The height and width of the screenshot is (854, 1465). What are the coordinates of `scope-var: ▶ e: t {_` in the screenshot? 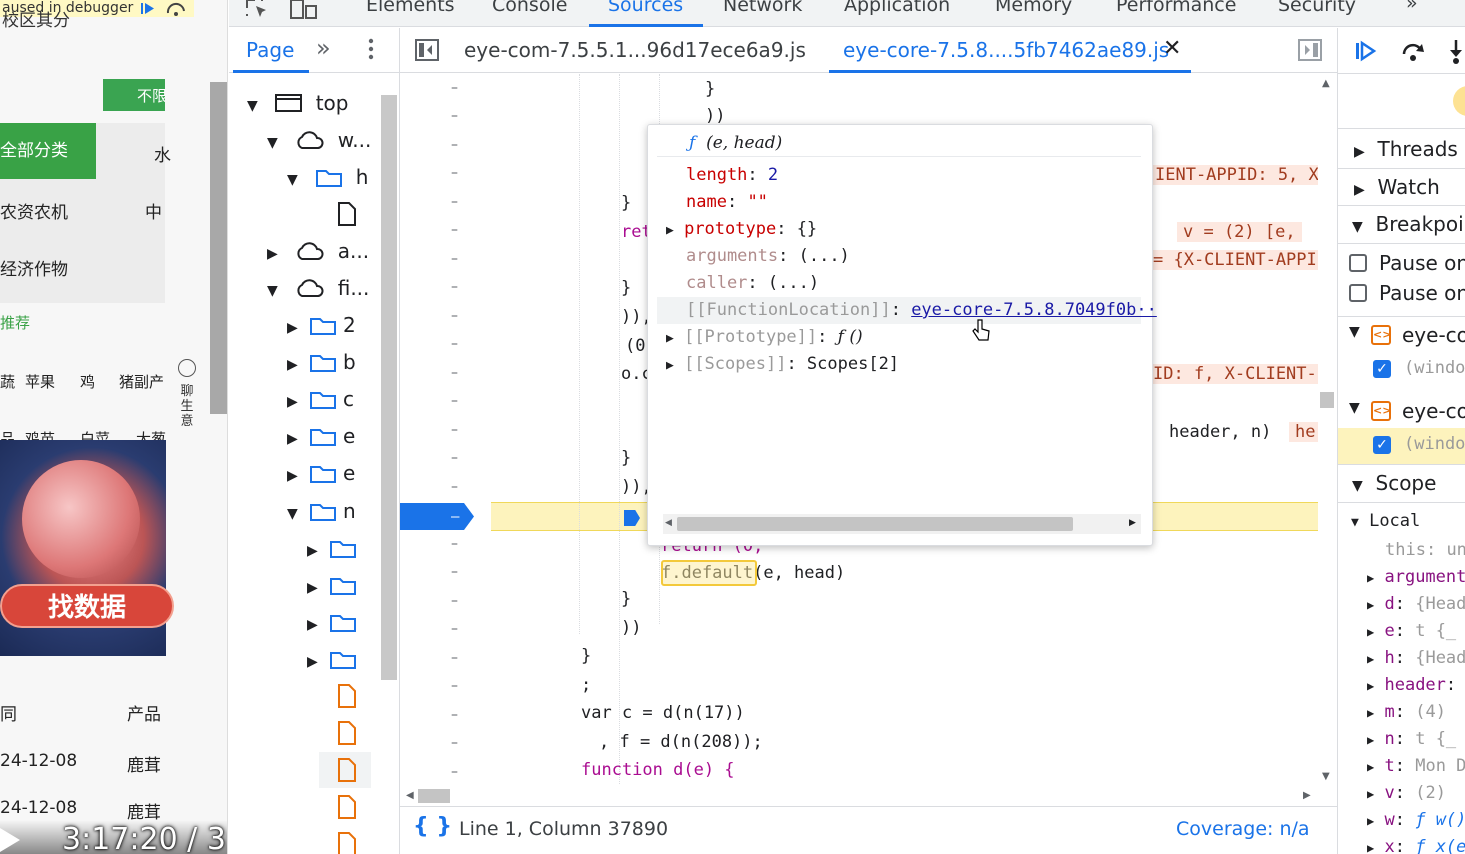 It's located at (1411, 631).